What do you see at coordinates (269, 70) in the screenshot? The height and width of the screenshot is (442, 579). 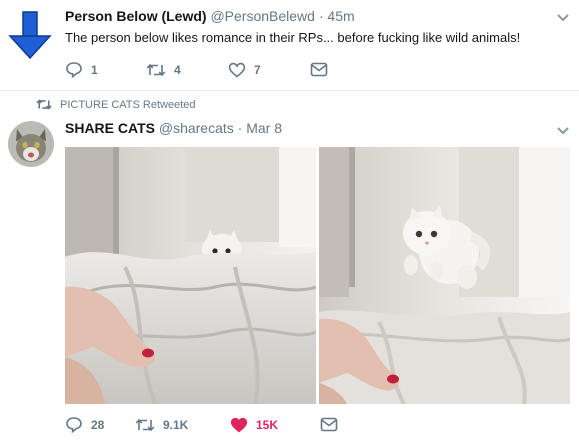 I see `like-button: 7` at bounding box center [269, 70].